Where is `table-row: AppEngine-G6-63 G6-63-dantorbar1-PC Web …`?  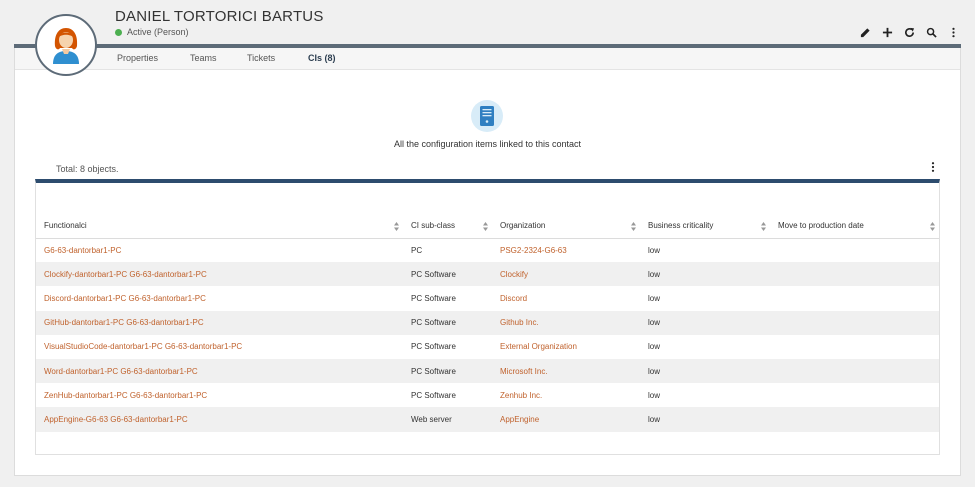
table-row: AppEngine-G6-63 G6-63-dantorbar1-PC Web … is located at coordinates (487, 419).